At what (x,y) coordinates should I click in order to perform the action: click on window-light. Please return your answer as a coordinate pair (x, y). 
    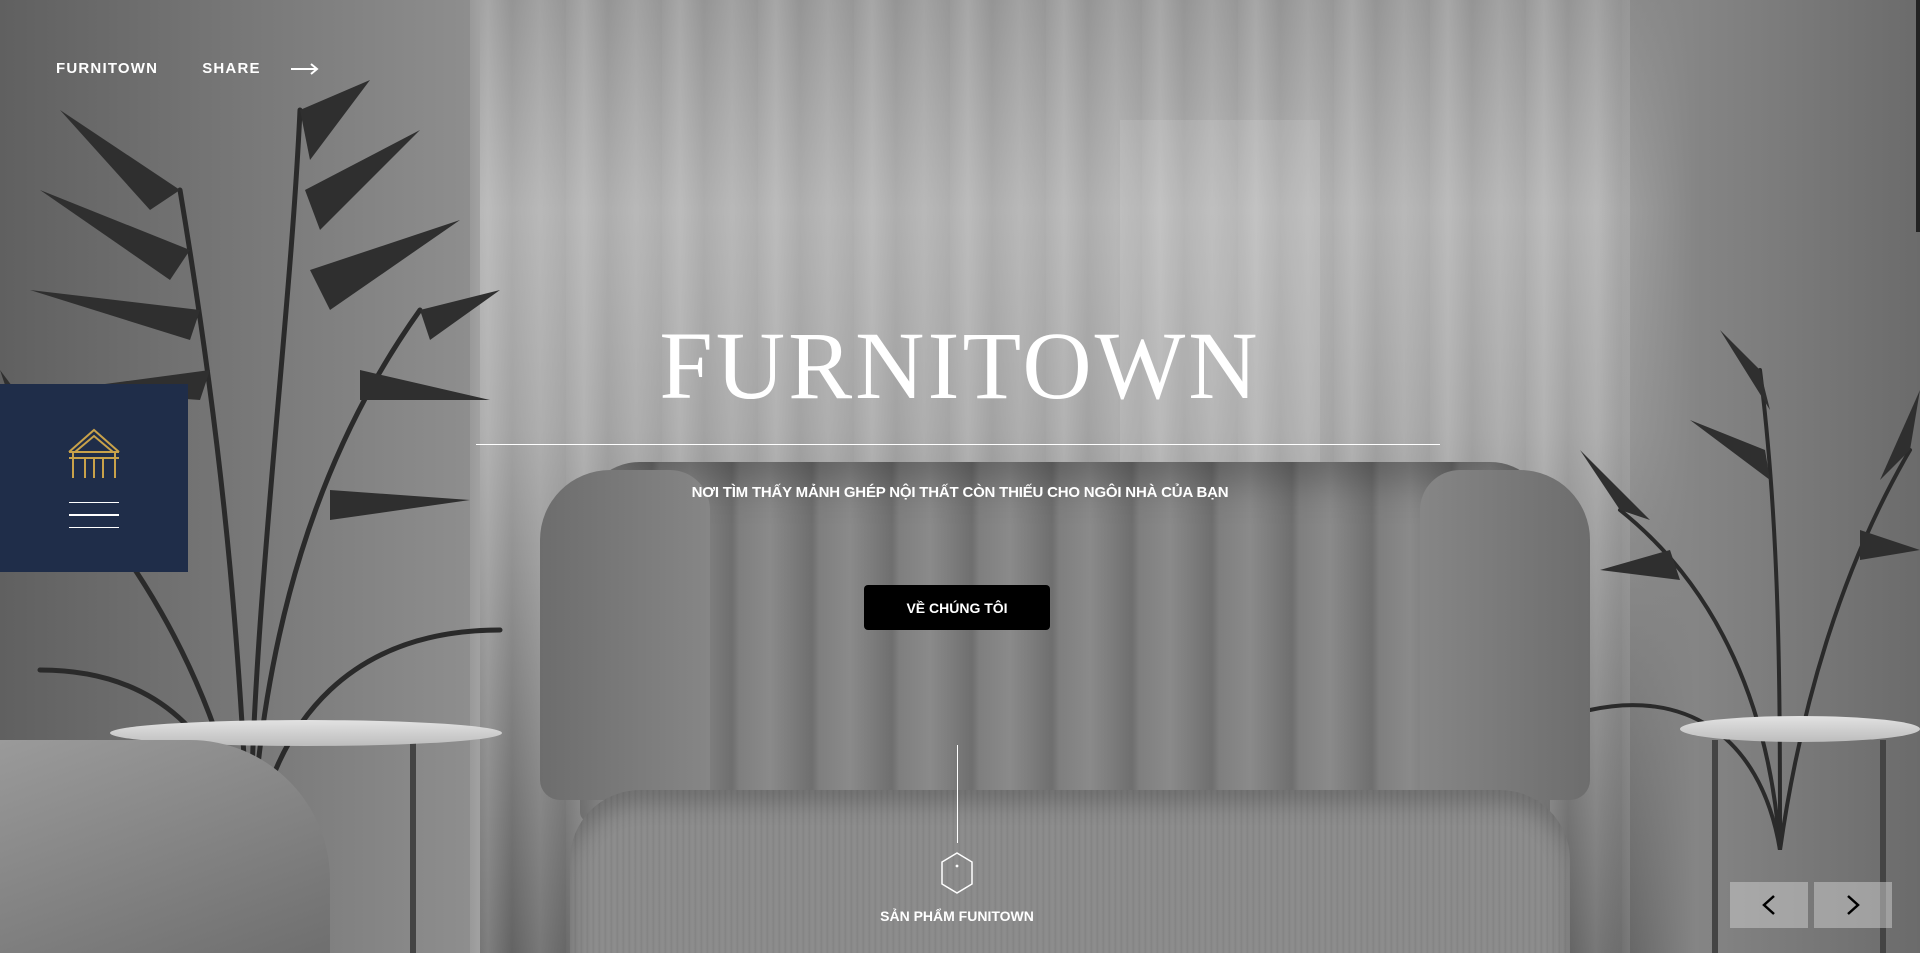
    Looking at the image, I should click on (1220, 300).